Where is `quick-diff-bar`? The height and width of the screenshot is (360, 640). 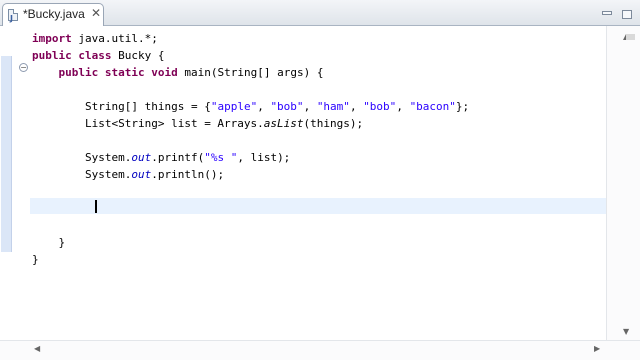 quick-diff-bar is located at coordinates (6, 154).